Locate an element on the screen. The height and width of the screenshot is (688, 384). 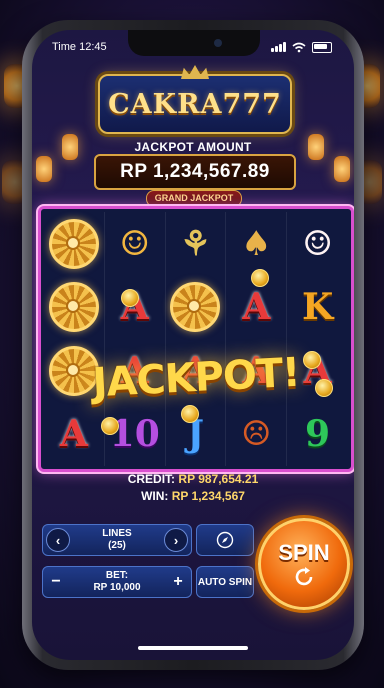
auto-spin-button: AUTO SPIN is located at coordinates (225, 582).